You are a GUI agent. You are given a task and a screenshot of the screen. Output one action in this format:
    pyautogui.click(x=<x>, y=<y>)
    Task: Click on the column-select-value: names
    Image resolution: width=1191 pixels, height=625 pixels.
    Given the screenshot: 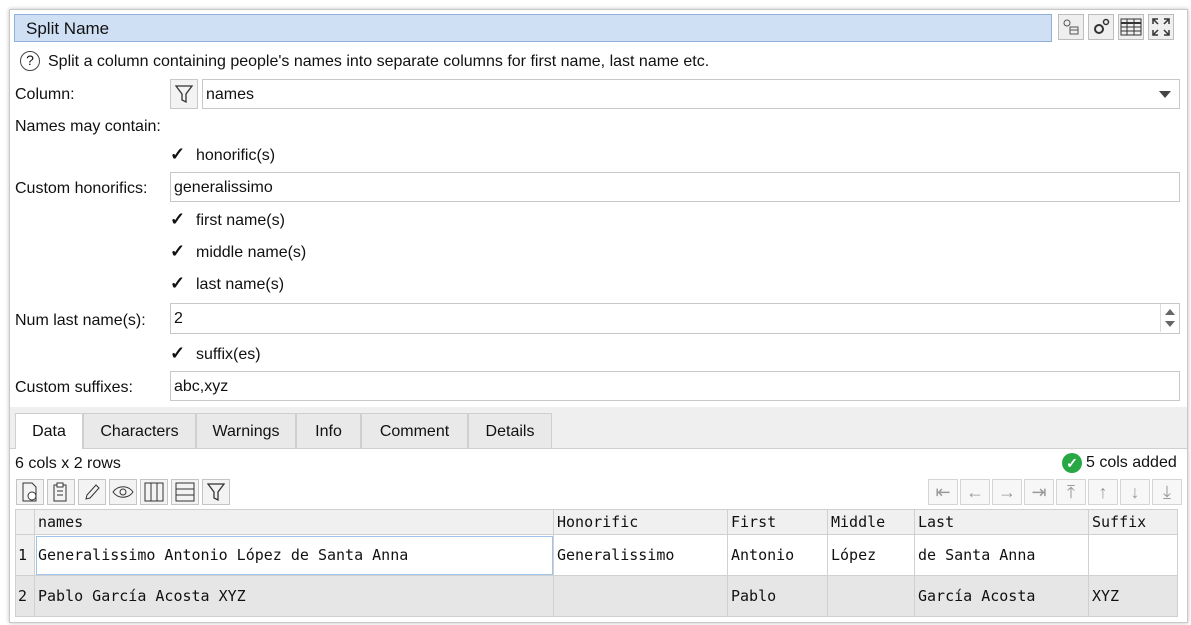 What is the action you would take?
    pyautogui.click(x=230, y=94)
    